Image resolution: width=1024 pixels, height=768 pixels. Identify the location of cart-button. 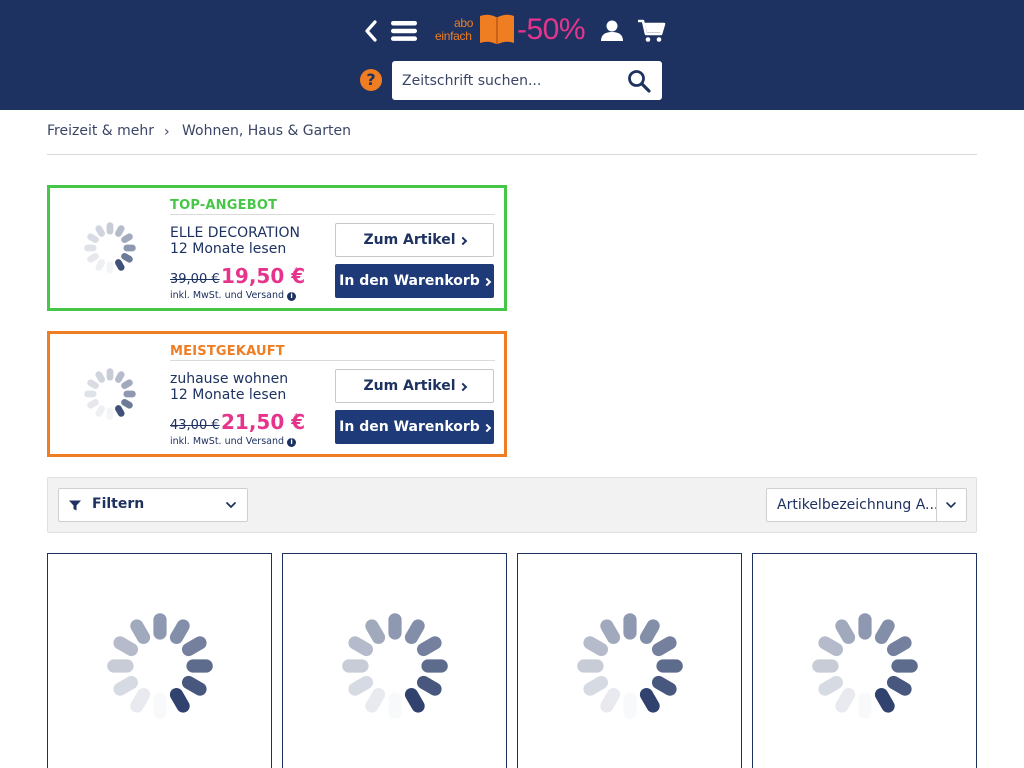
(652, 31).